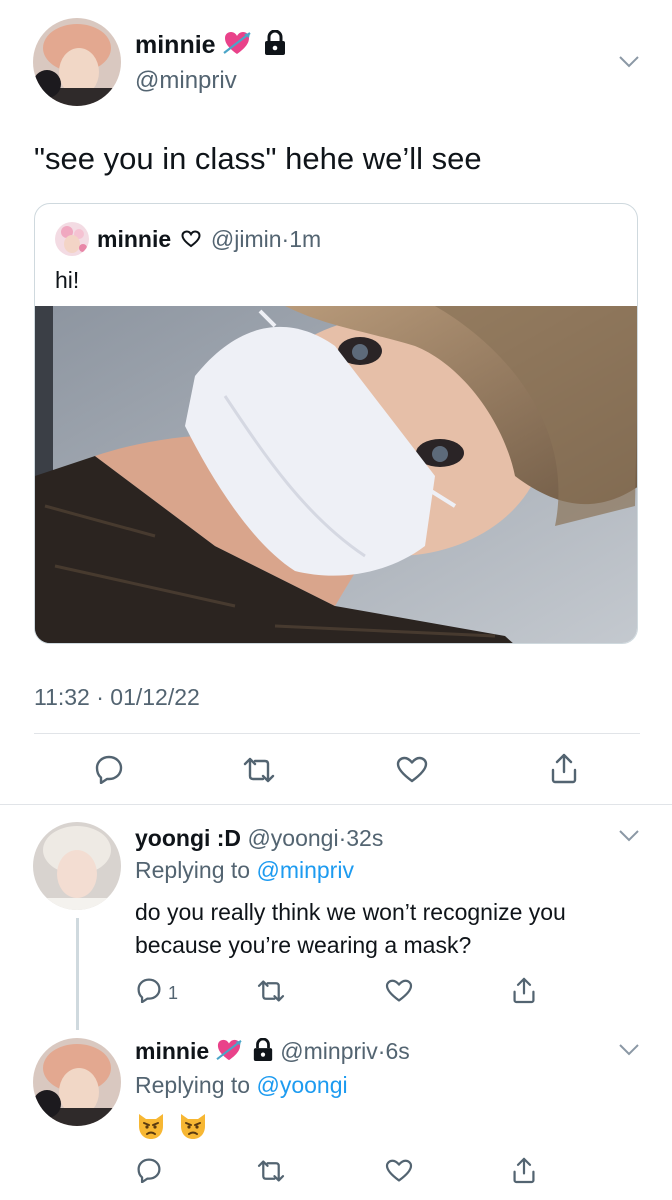  Describe the element at coordinates (191, 239) in the screenshot. I see `heart-outline-icon` at that location.